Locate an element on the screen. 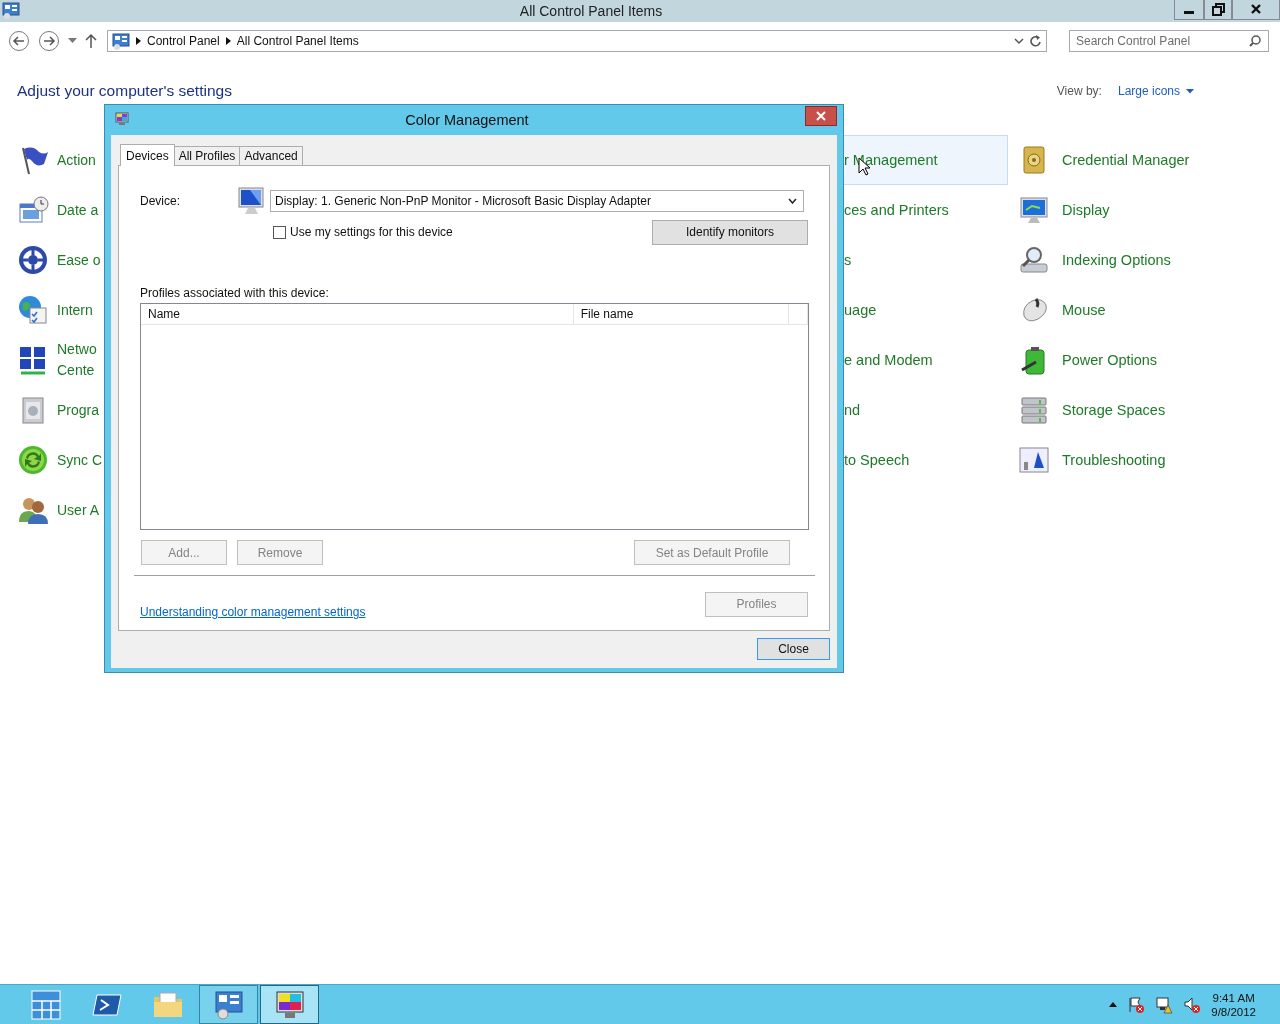 Image resolution: width=1280 pixels, height=1024 pixels. address-bar: Control Panel All Control Panel Items is located at coordinates (577, 41).